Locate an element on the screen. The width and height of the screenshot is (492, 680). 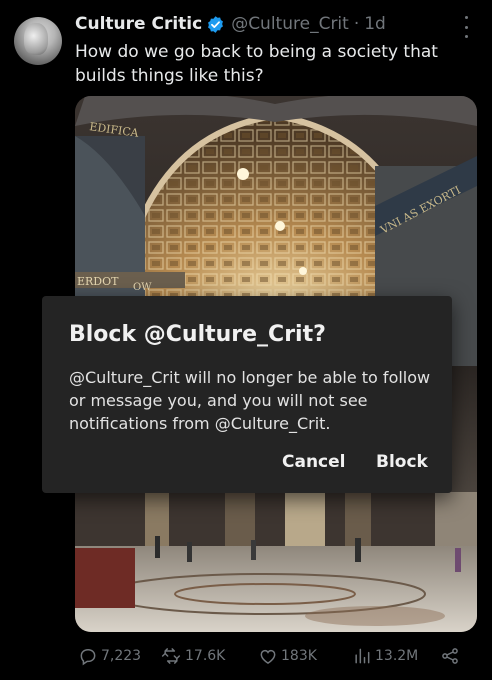
inscription-left: ERDOT is located at coordinates (98, 281).